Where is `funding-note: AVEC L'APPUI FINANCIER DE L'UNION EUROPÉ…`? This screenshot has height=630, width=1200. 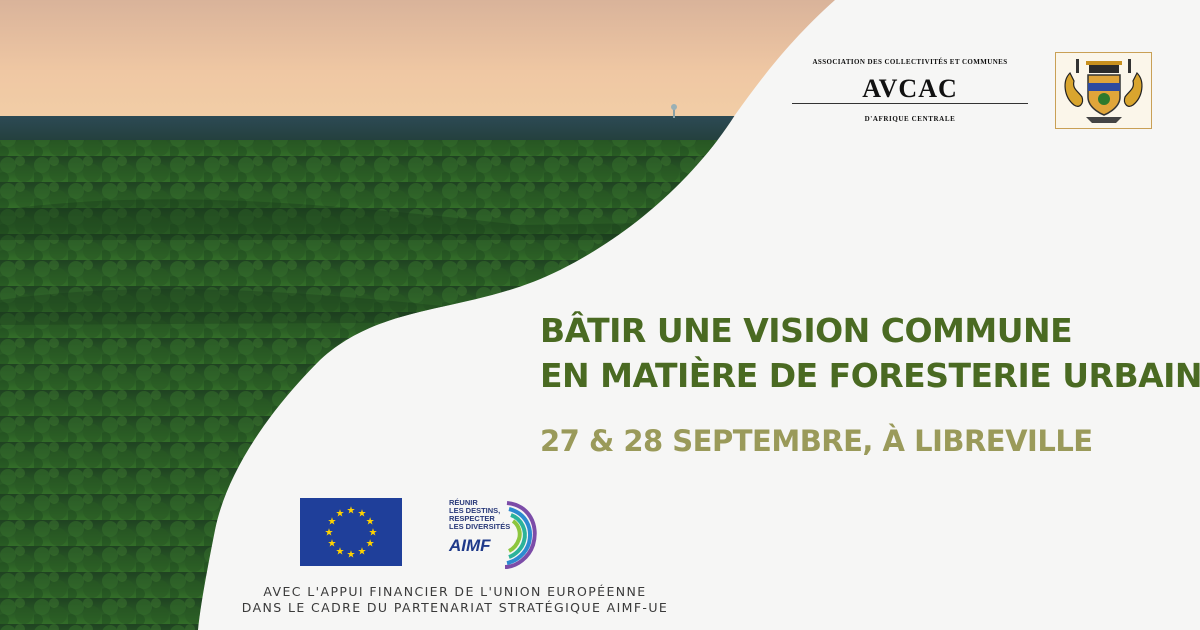
funding-note: AVEC L'APPUI FINANCIER DE L'UNION EUROPÉ… is located at coordinates (455, 600).